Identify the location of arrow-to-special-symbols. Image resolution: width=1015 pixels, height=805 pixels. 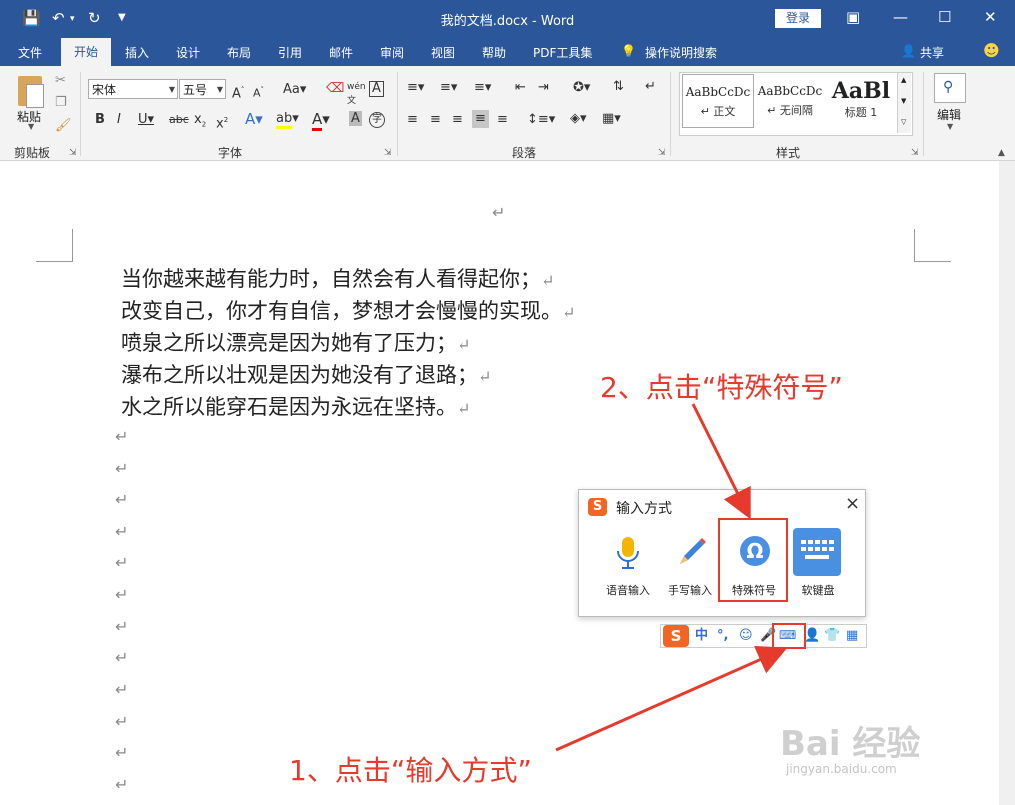
(721, 461).